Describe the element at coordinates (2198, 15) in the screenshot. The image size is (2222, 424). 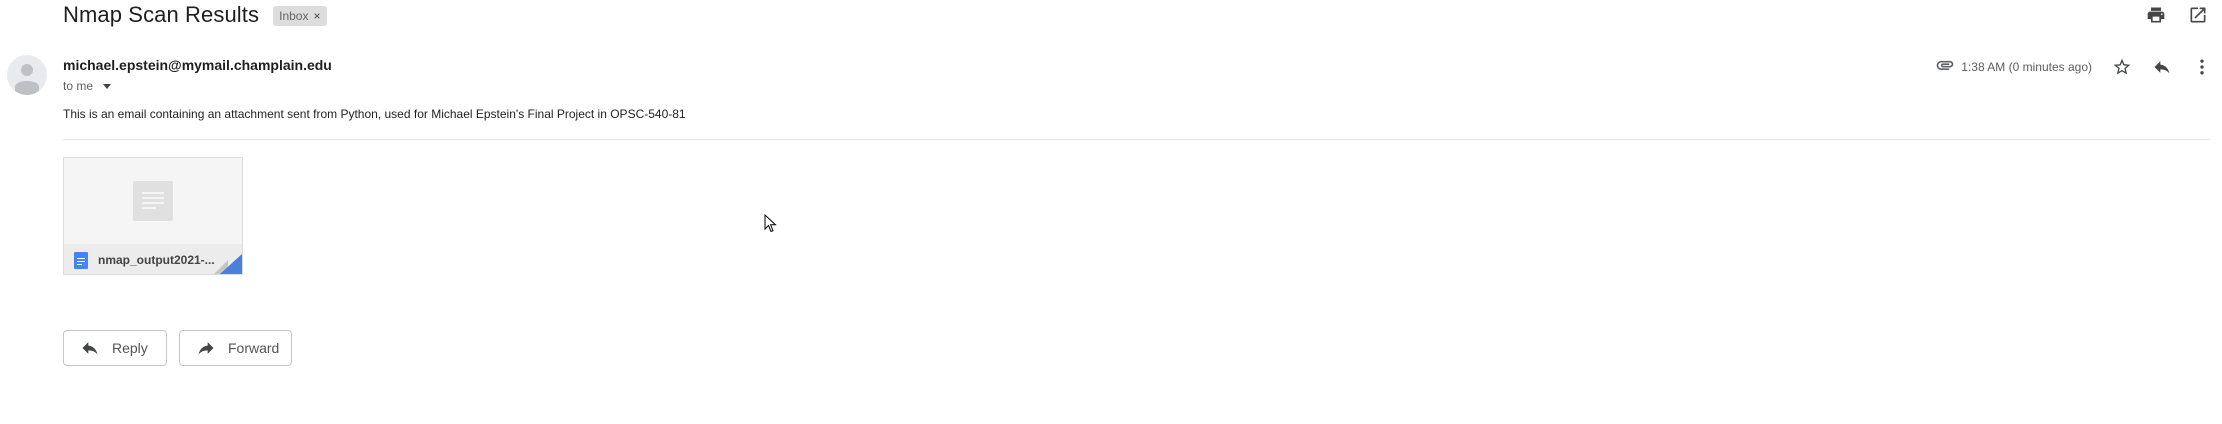
I see `open-in-new-window-icon` at that location.